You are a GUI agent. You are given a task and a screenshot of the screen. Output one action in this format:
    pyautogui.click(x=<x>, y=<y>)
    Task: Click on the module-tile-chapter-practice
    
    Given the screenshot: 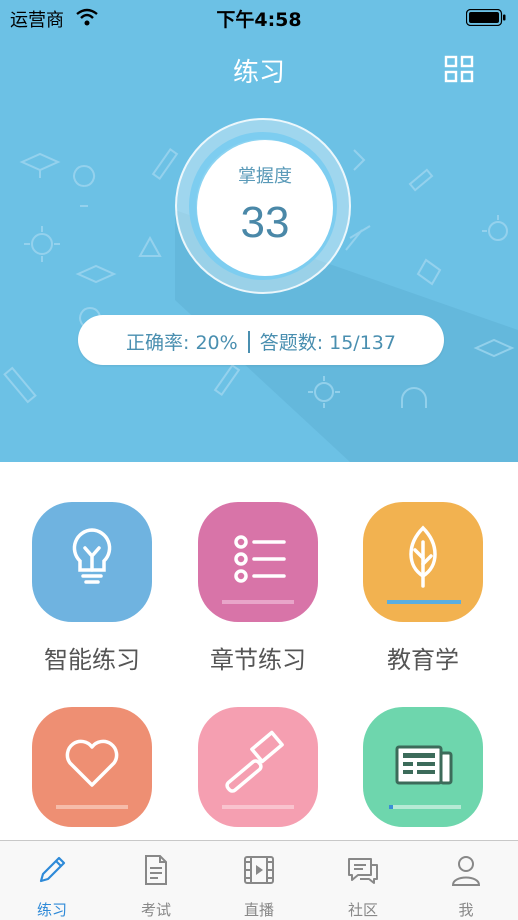 What is the action you would take?
    pyautogui.click(x=258, y=562)
    